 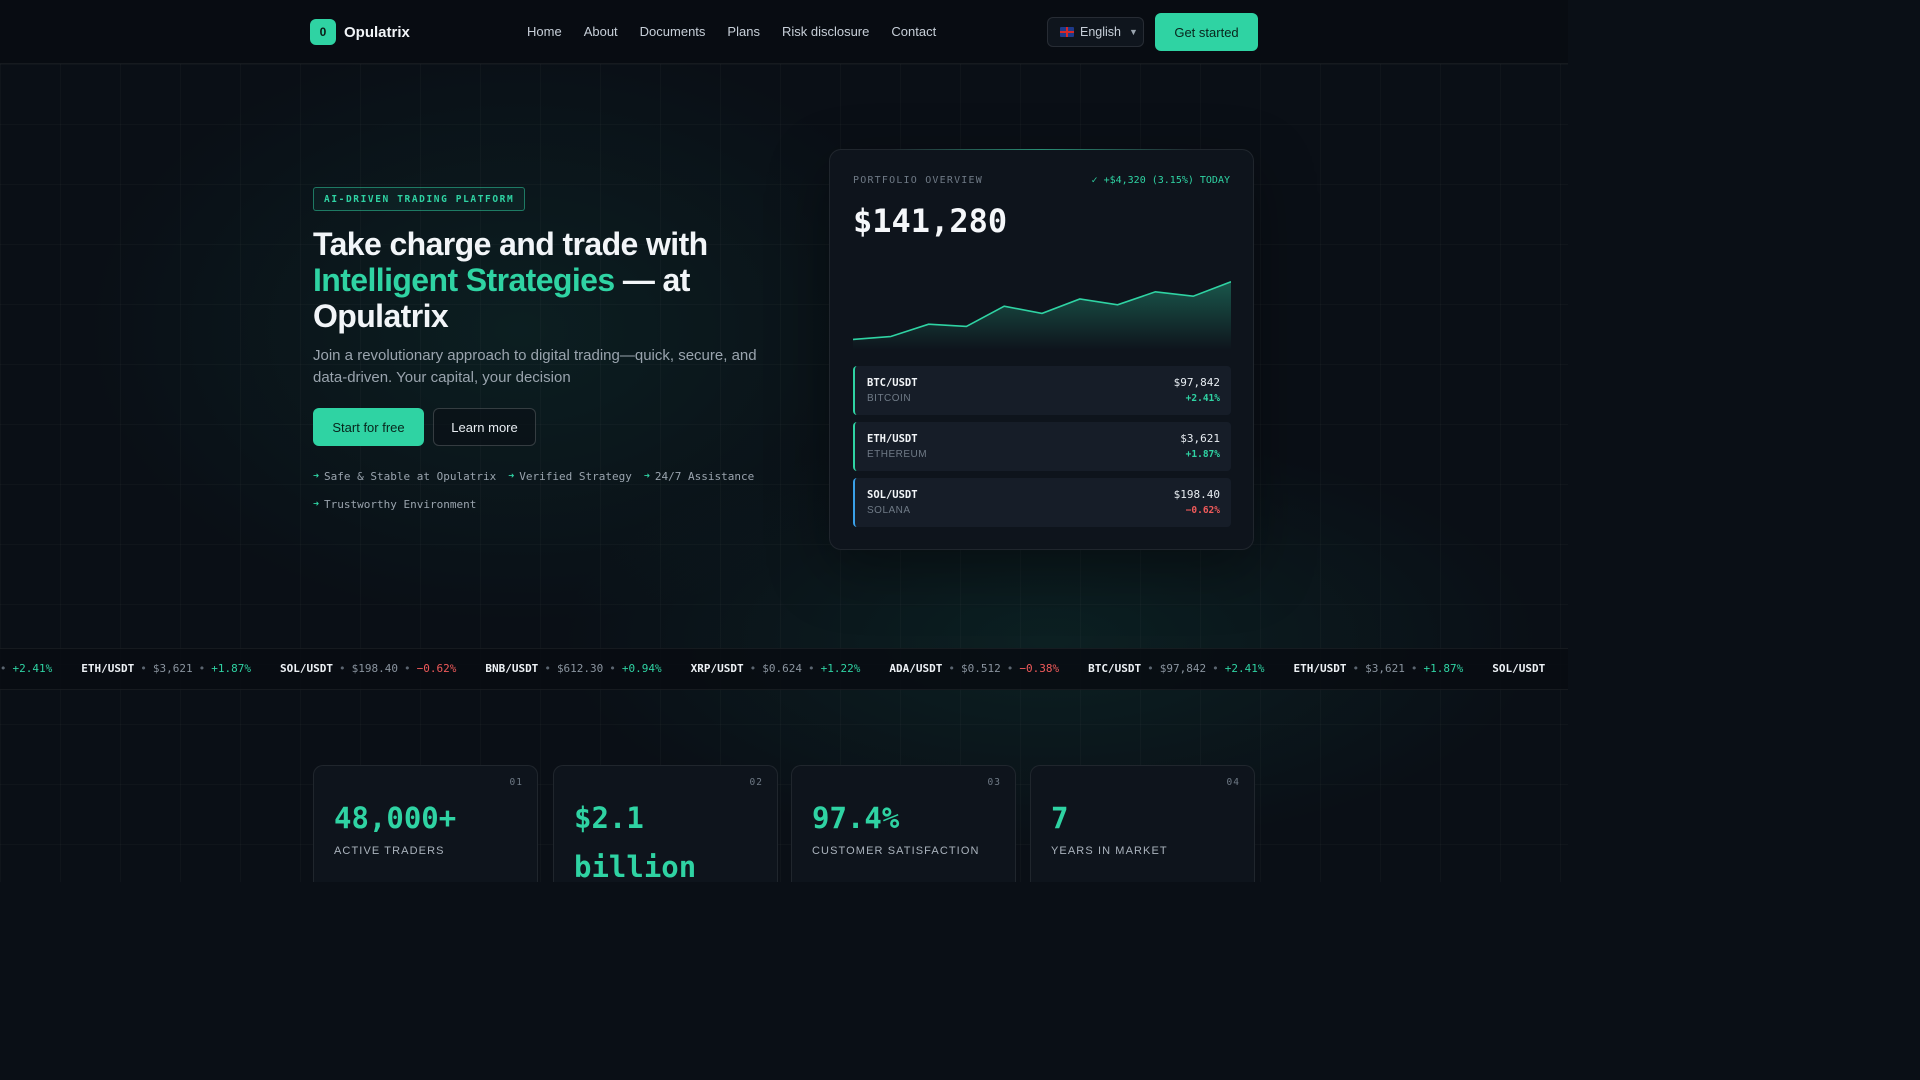 What do you see at coordinates (840, 668) in the screenshot?
I see `ticker-change: +1.22%` at bounding box center [840, 668].